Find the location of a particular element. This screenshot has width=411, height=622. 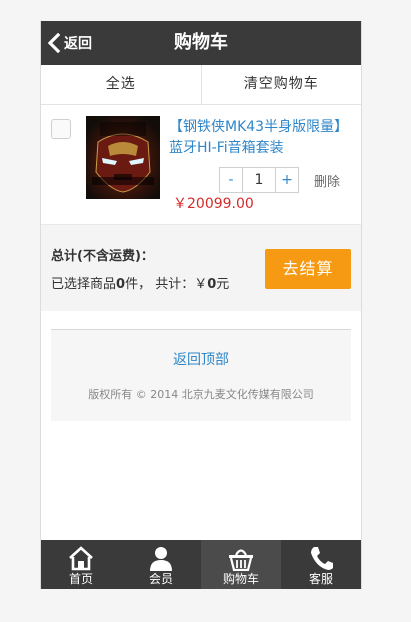

page-footer: 返回顶部 版权所有 © 2014 北京九麦文化传媒有限公司 is located at coordinates (201, 375).